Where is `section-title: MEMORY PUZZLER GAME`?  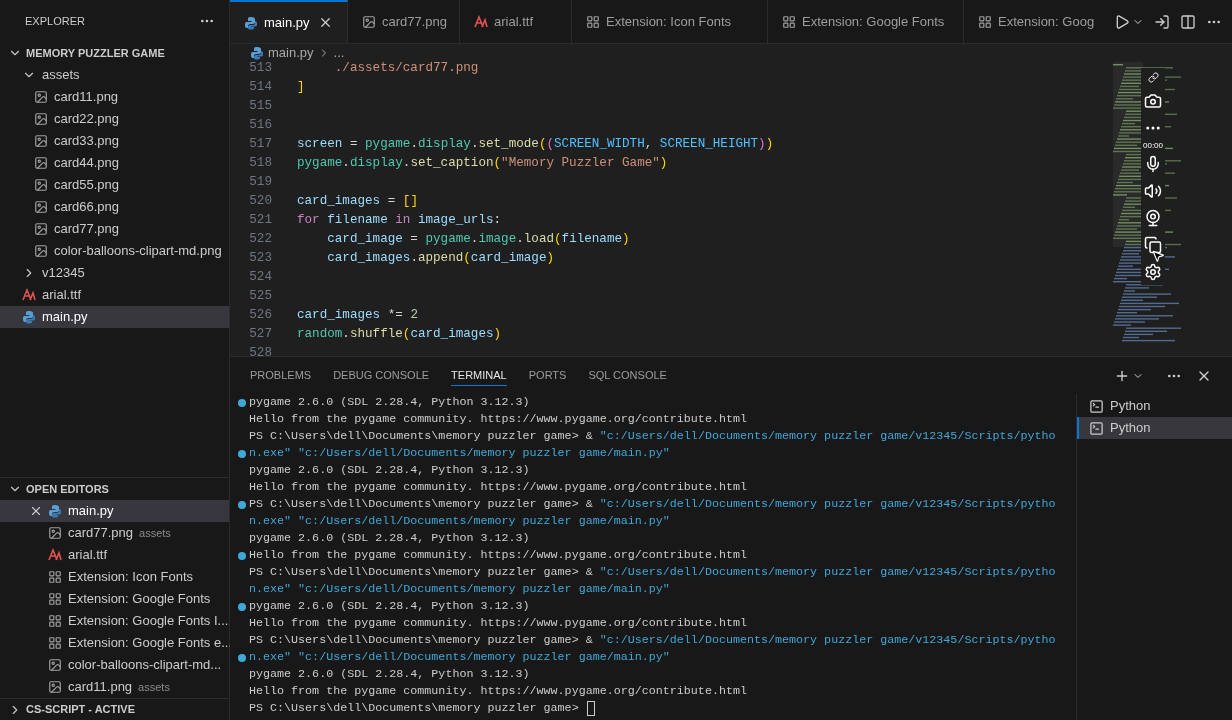
section-title: MEMORY PUZZLER GAME is located at coordinates (95, 53).